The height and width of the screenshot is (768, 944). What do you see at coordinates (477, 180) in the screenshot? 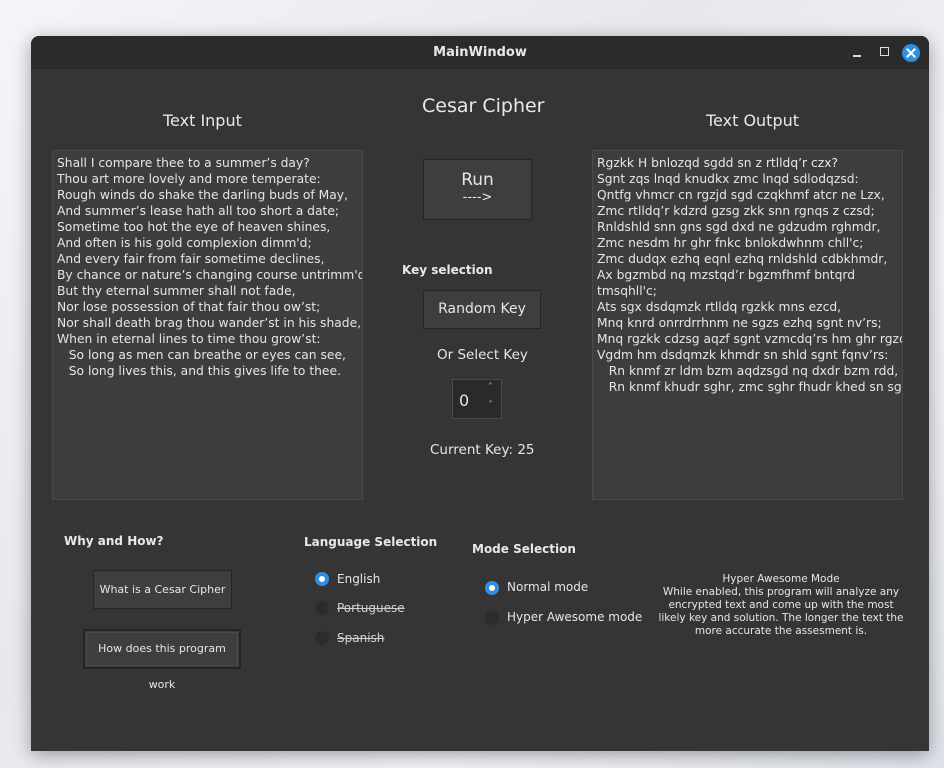
I see `run-button-label: Run` at bounding box center [477, 180].